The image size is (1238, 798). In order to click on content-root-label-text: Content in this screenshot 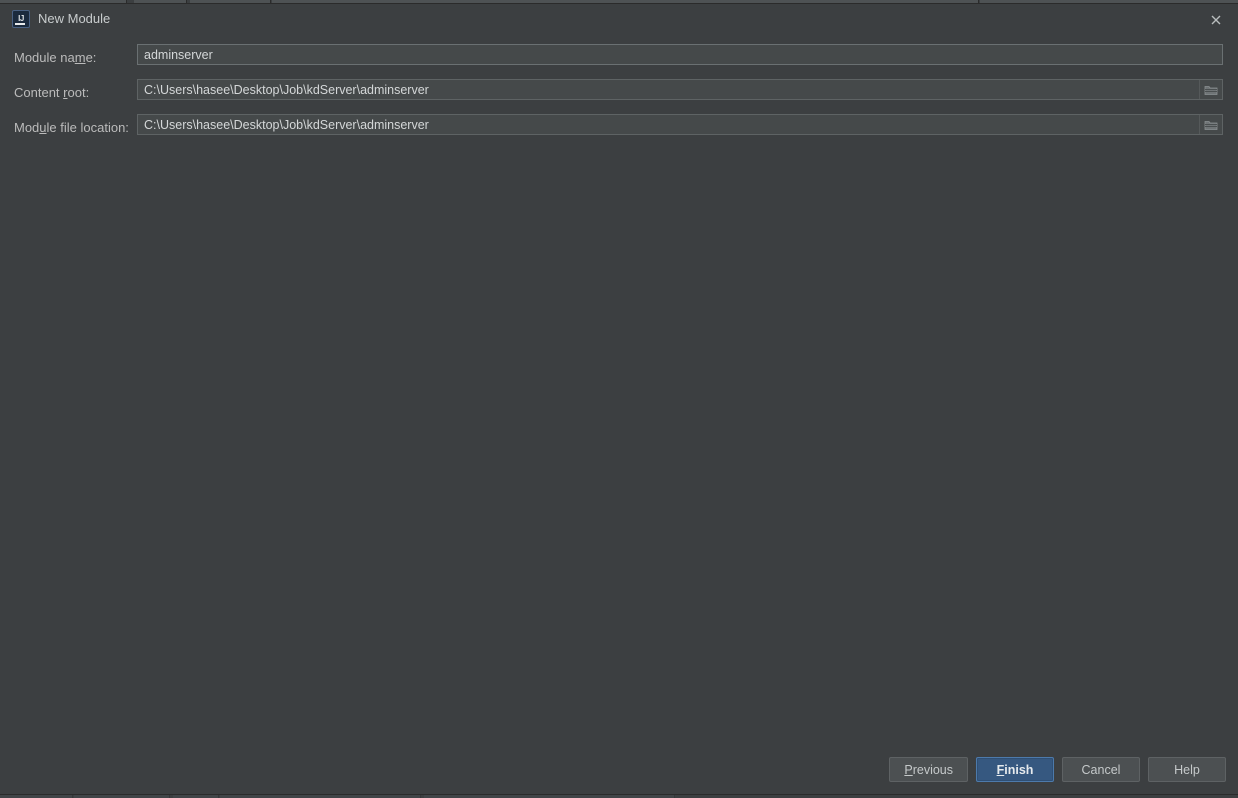, I will do `click(39, 92)`.